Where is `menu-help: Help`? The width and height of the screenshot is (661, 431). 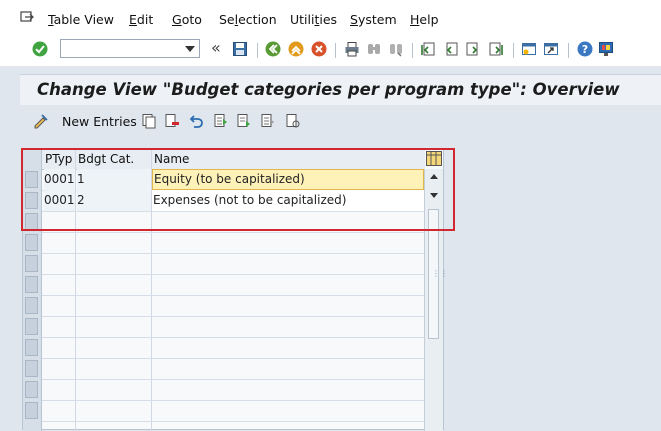
menu-help: Help is located at coordinates (424, 19).